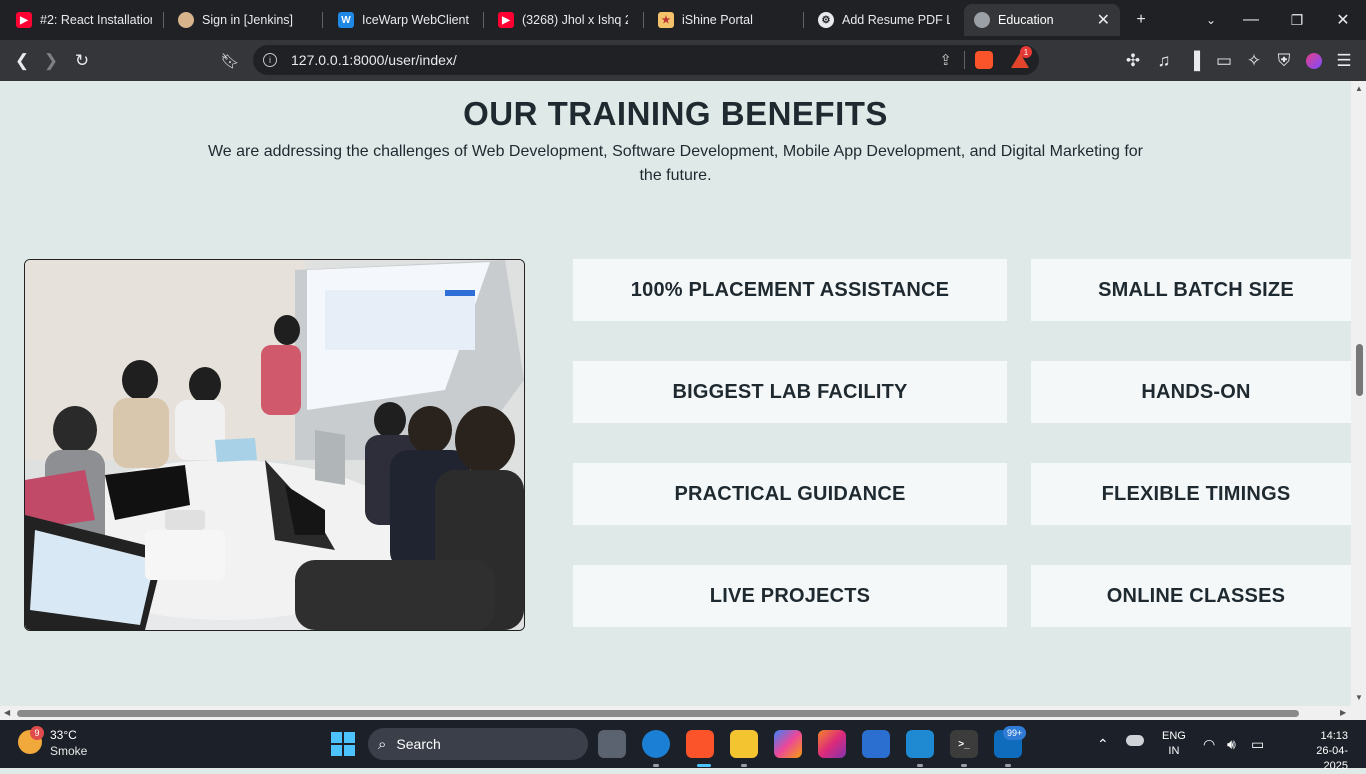 This screenshot has width=1366, height=774. Describe the element at coordinates (1343, 20) in the screenshot. I see `close-window-button: ✕` at that location.